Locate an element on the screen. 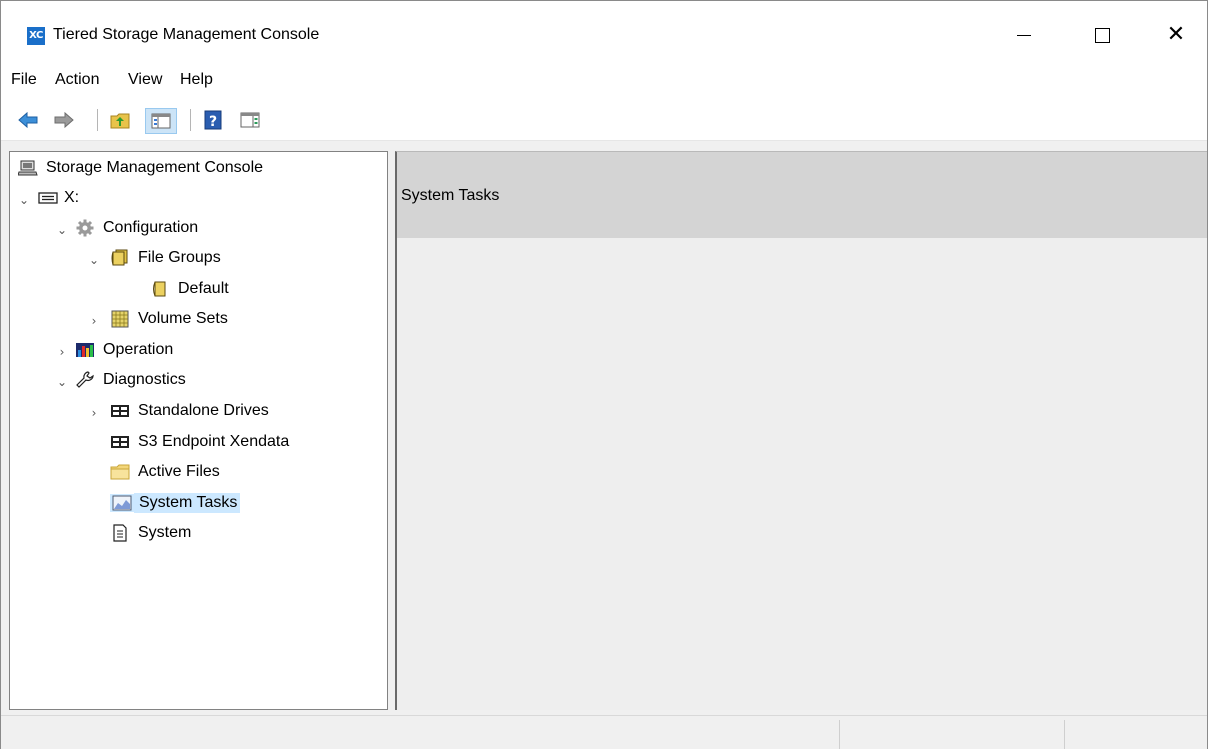  tree-item-volume-sets: Volume Sets is located at coordinates (170, 319).